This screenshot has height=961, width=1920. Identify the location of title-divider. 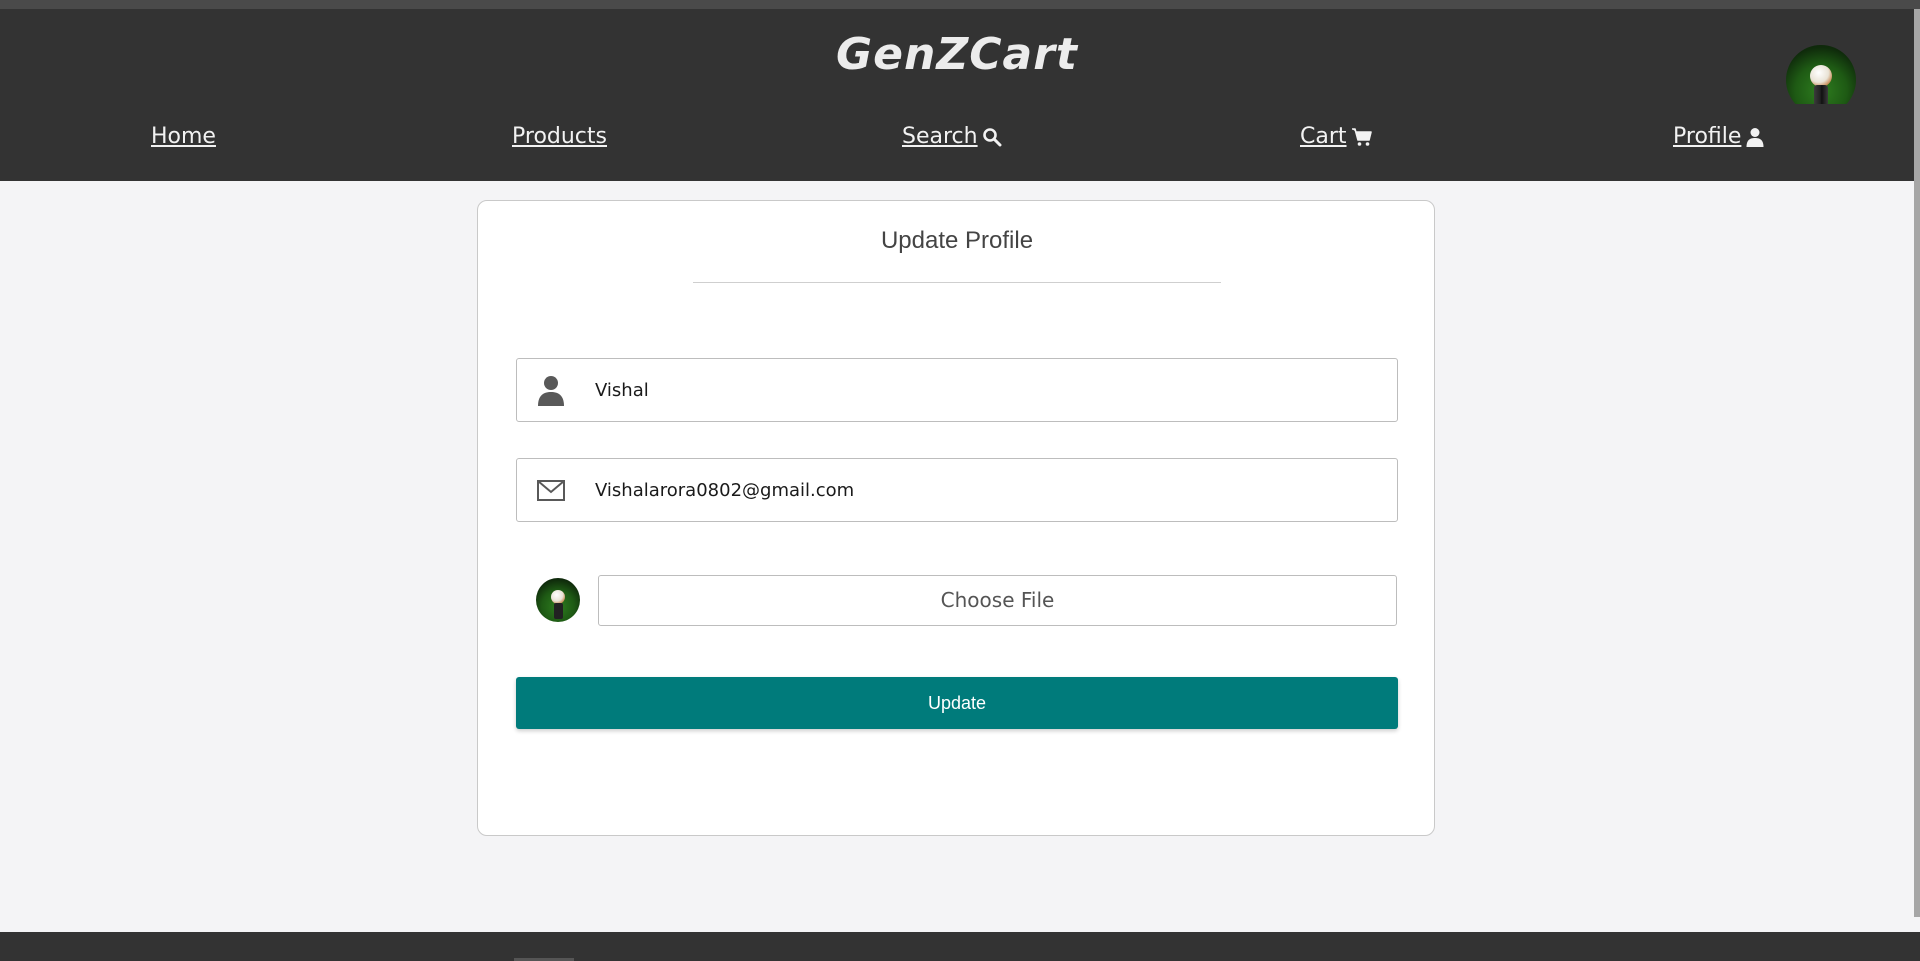
(957, 282).